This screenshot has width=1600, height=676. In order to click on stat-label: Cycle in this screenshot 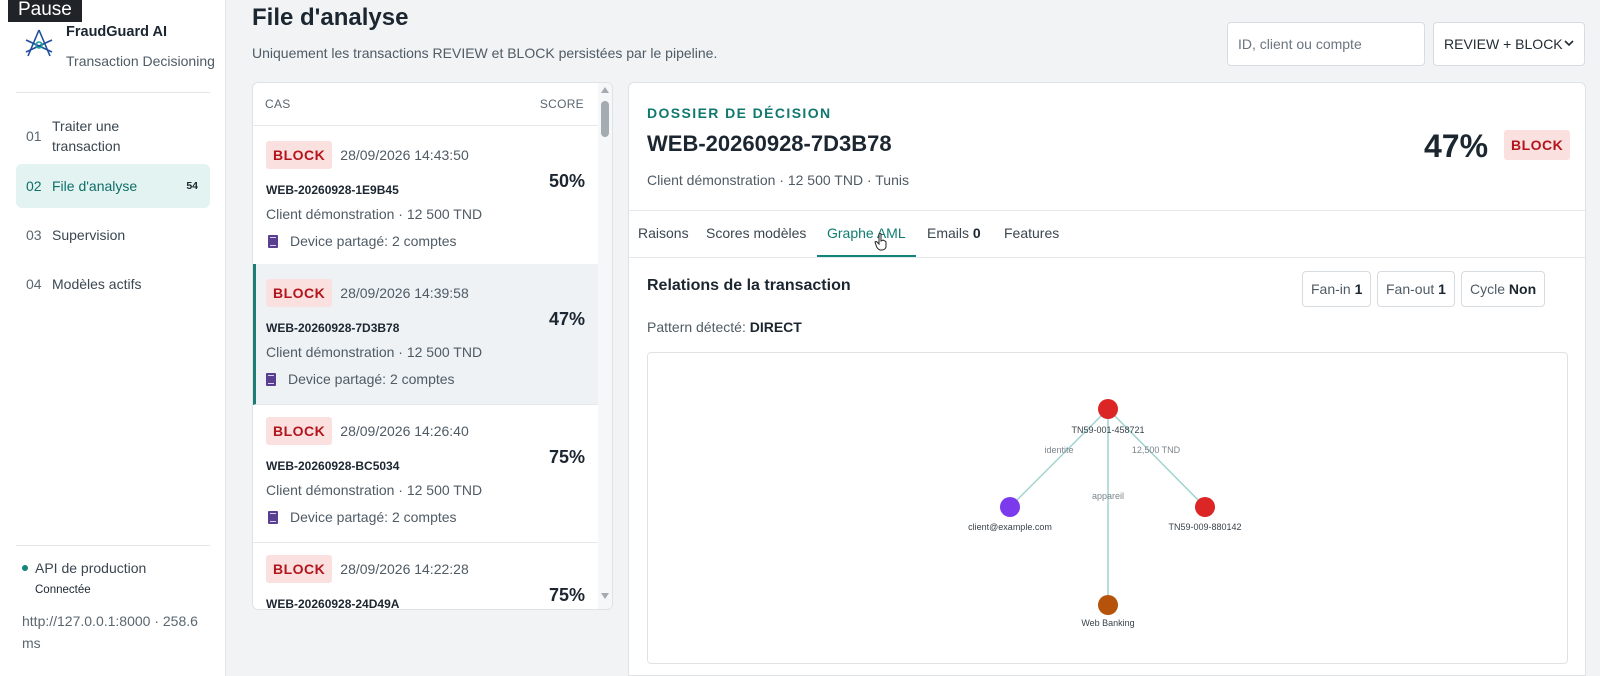, I will do `click(1488, 289)`.